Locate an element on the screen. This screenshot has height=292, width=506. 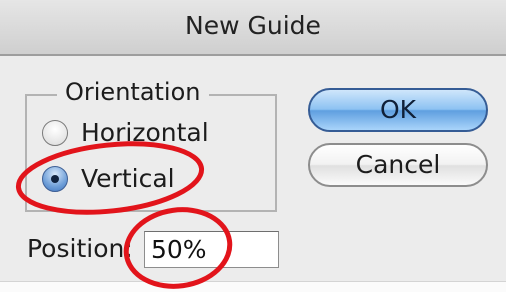
position-label: Position: is located at coordinates (80, 248).